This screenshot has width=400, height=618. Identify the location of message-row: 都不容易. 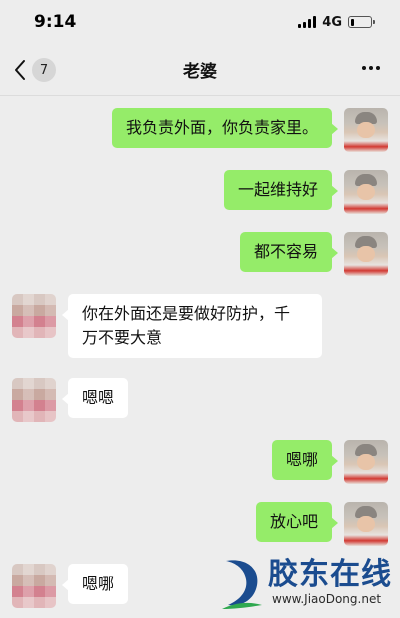
(313, 254).